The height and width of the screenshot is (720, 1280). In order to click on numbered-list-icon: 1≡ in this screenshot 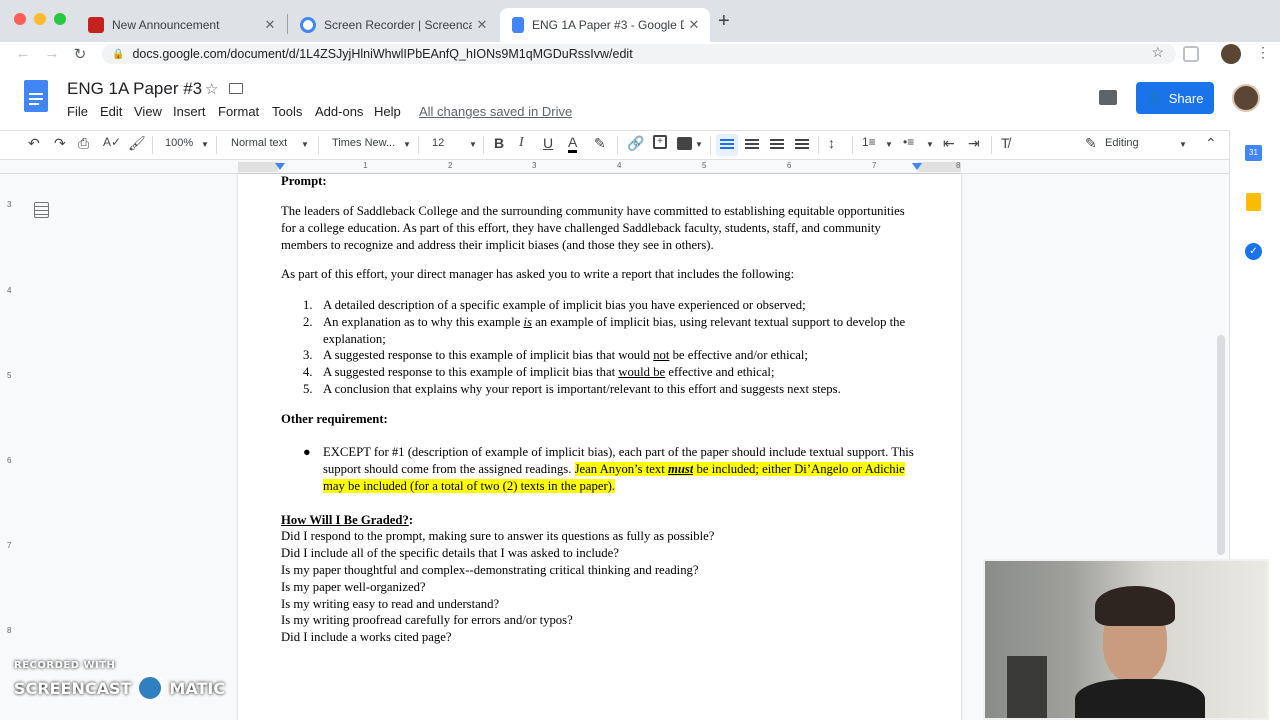, I will do `click(869, 142)`.